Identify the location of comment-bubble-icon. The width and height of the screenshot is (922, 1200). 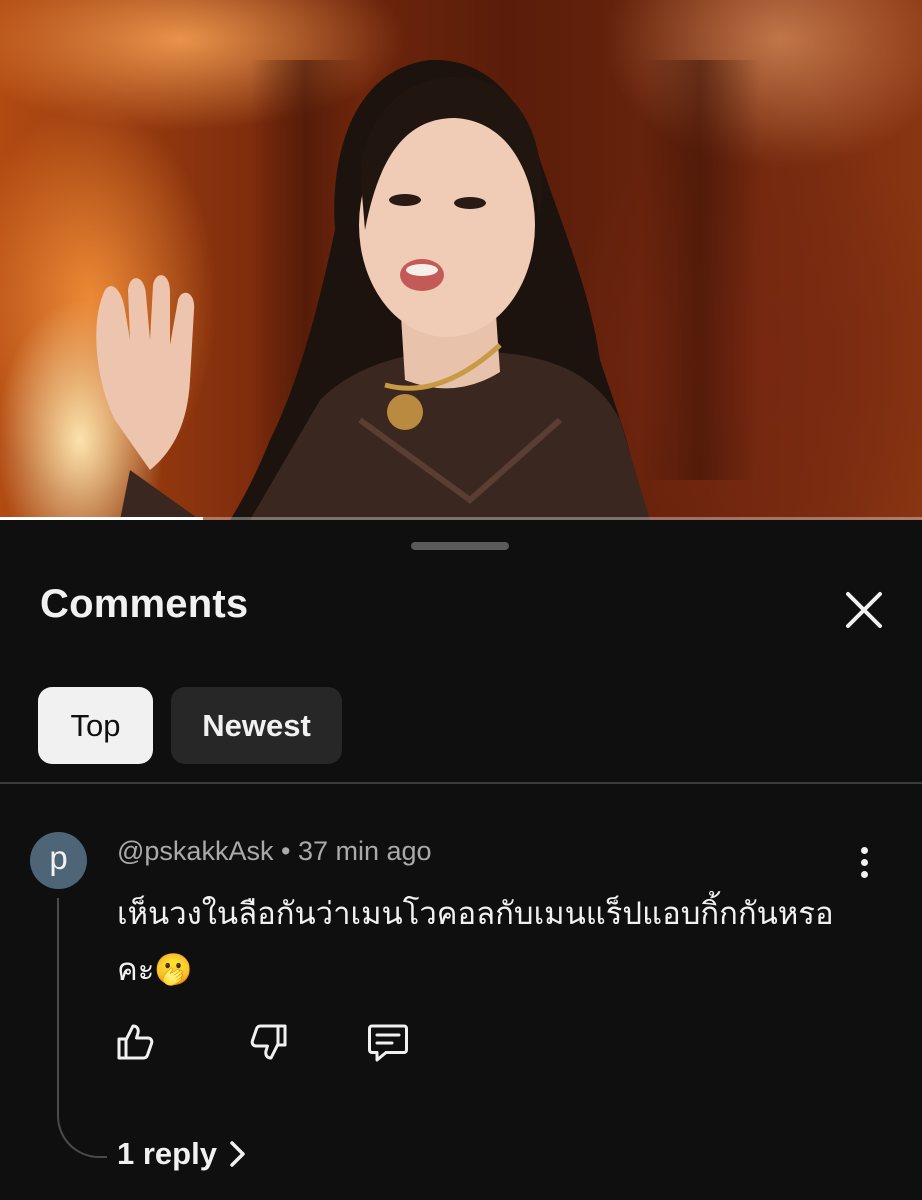
(388, 1043).